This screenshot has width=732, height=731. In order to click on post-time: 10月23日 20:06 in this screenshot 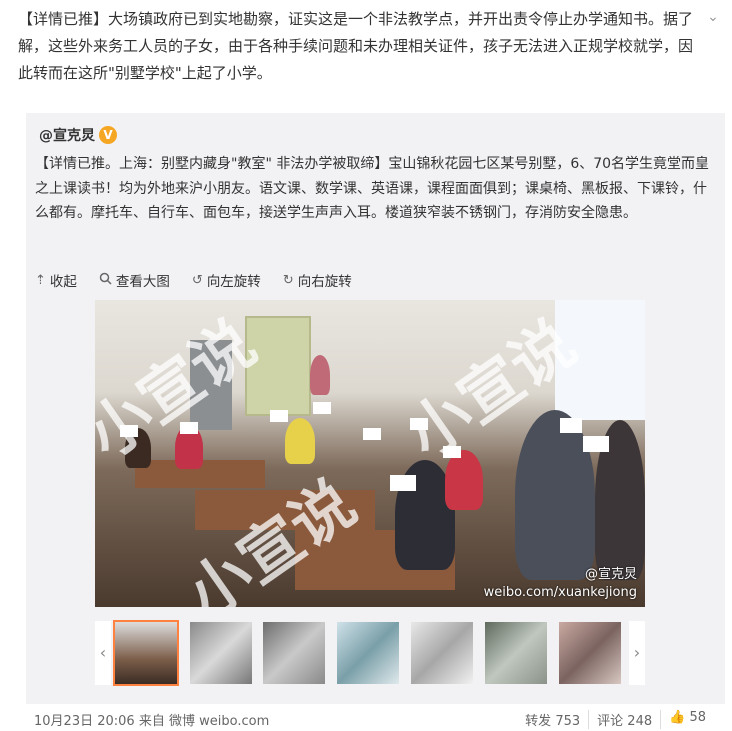, I will do `click(84, 721)`.